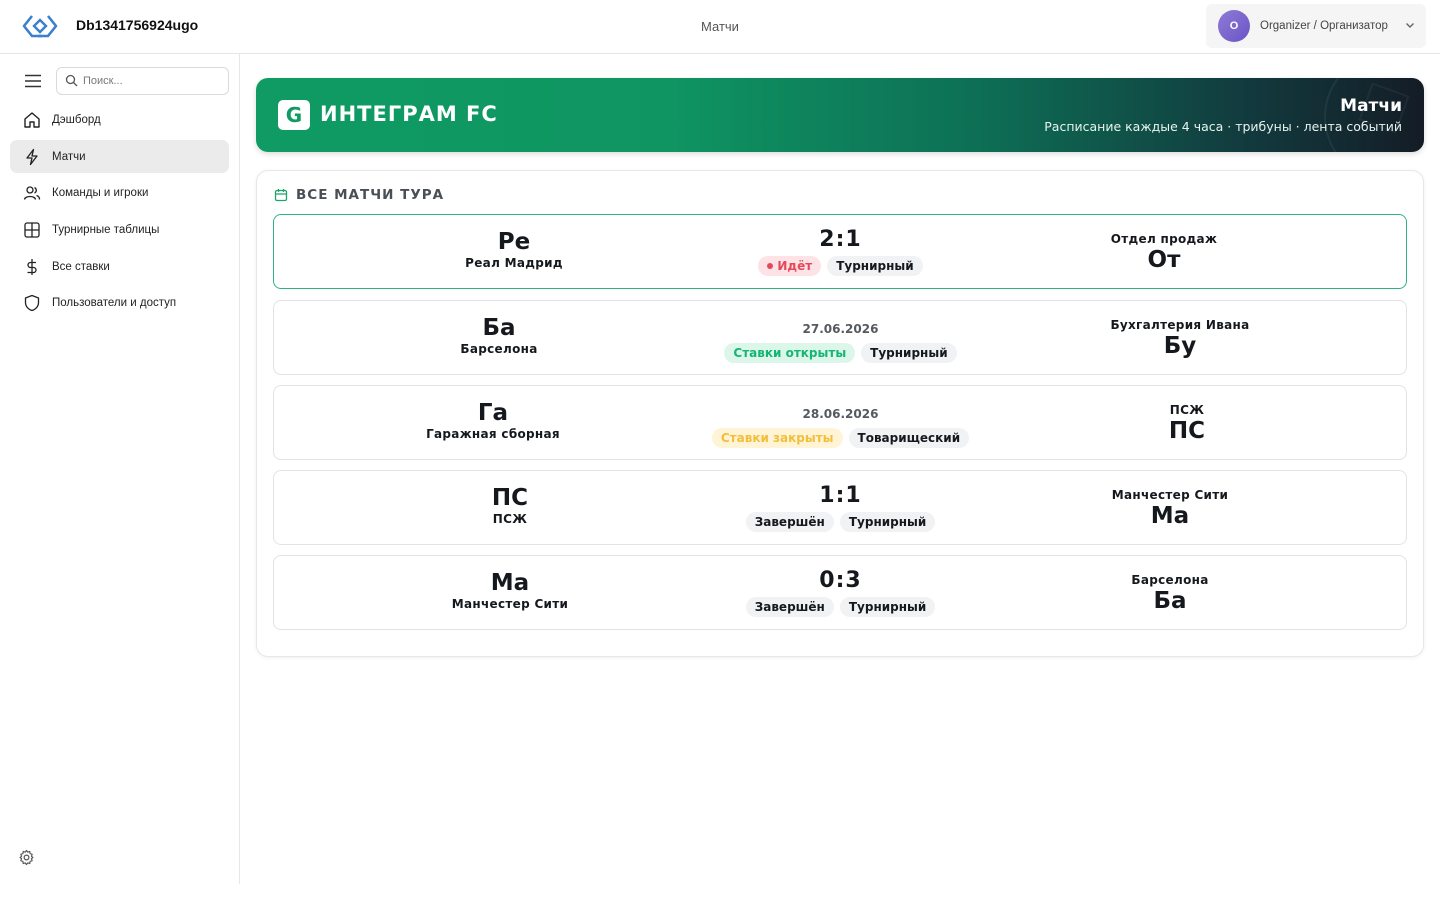 This screenshot has height=900, width=1440. What do you see at coordinates (33, 81) in the screenshot?
I see `menu-toggle-icon` at bounding box center [33, 81].